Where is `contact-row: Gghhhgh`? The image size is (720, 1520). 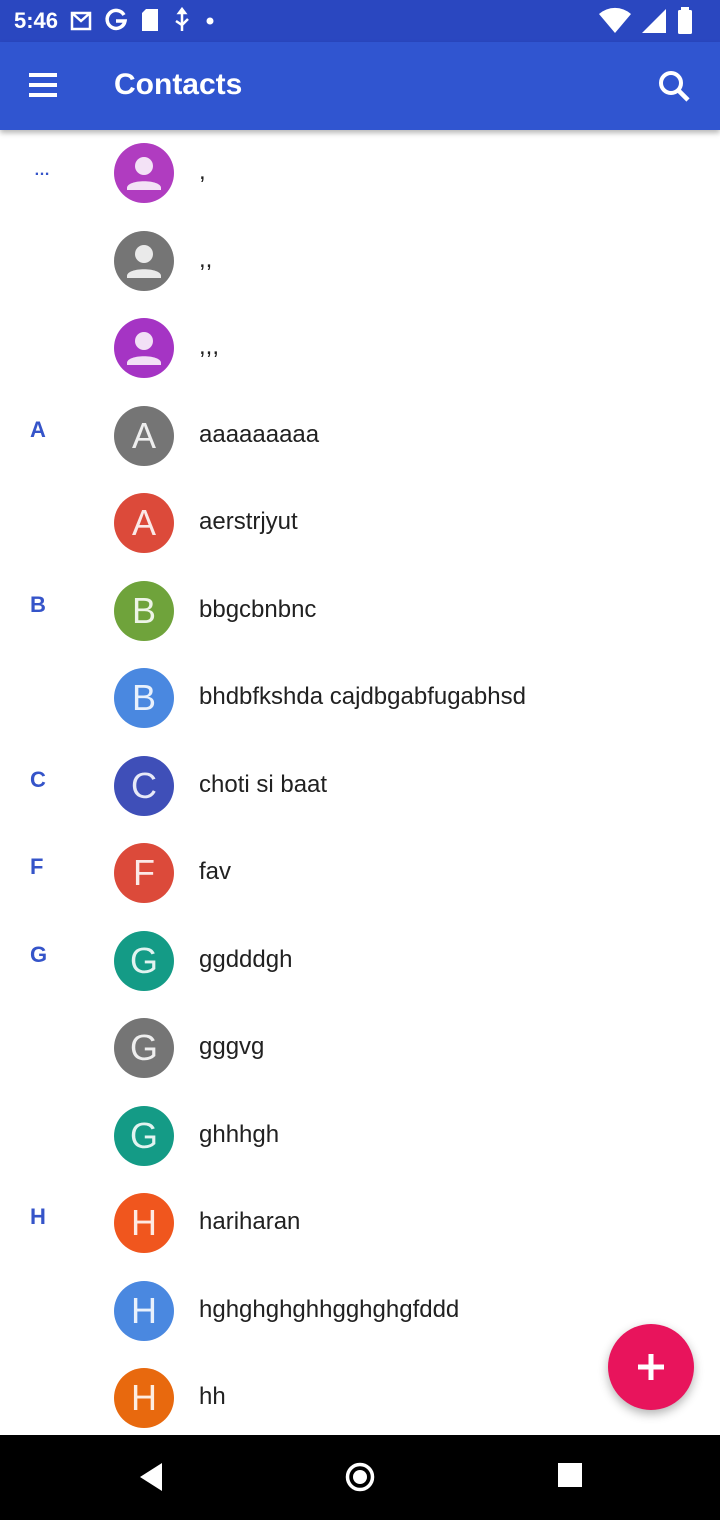
contact-row: Gghhhgh is located at coordinates (360, 1136).